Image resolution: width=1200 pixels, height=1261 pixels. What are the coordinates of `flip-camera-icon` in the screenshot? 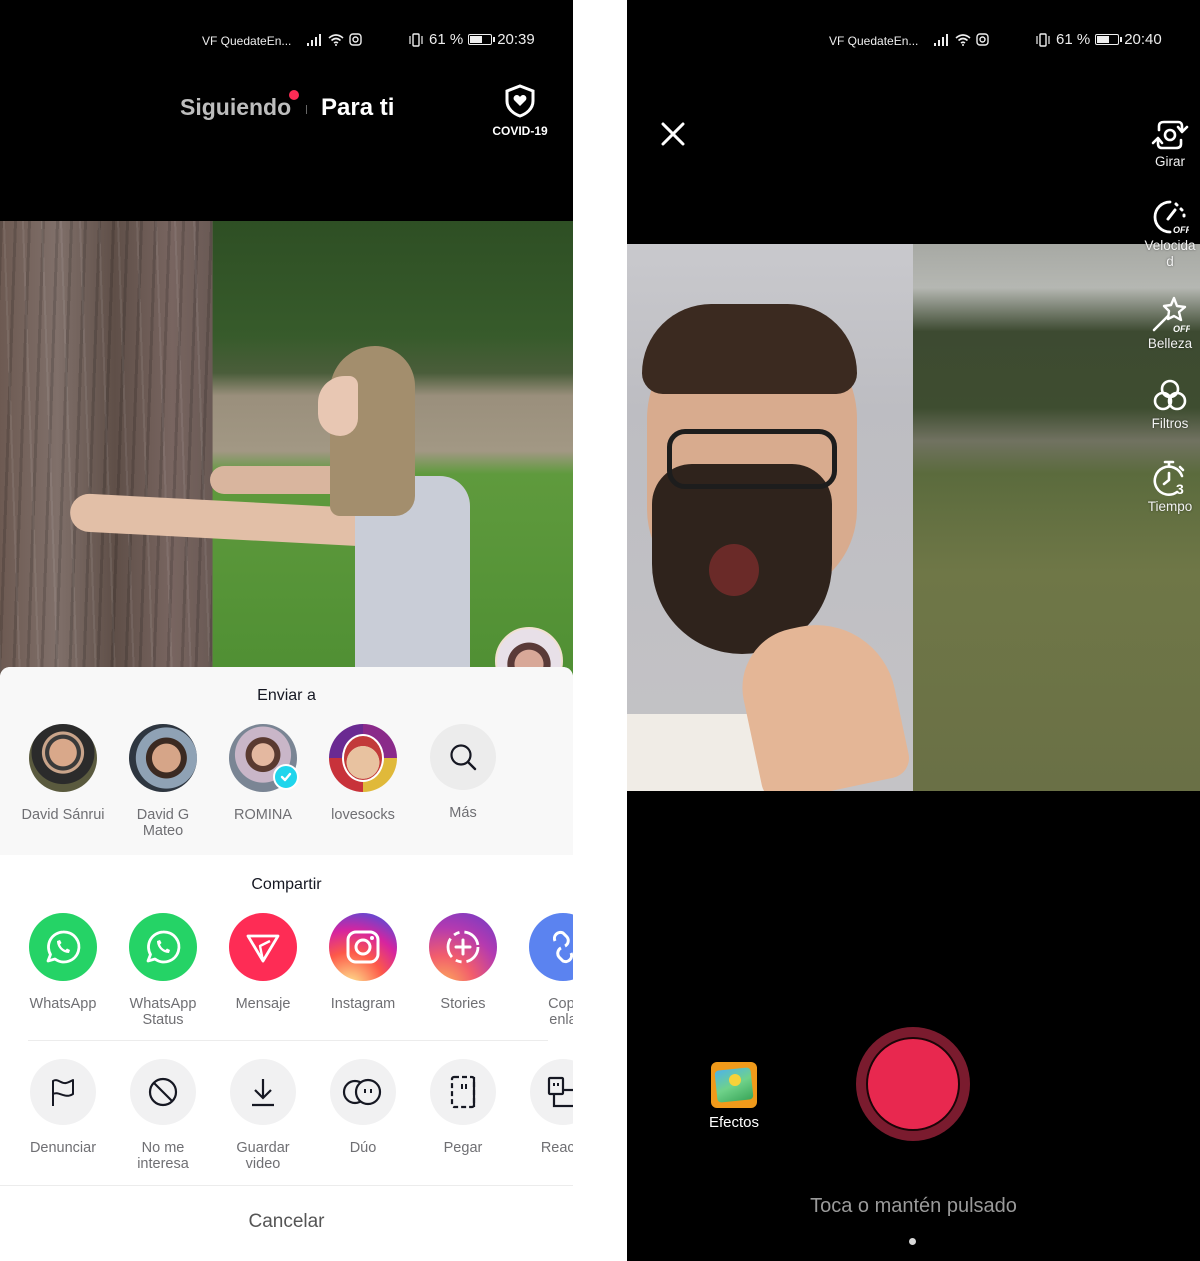 It's located at (1170, 135).